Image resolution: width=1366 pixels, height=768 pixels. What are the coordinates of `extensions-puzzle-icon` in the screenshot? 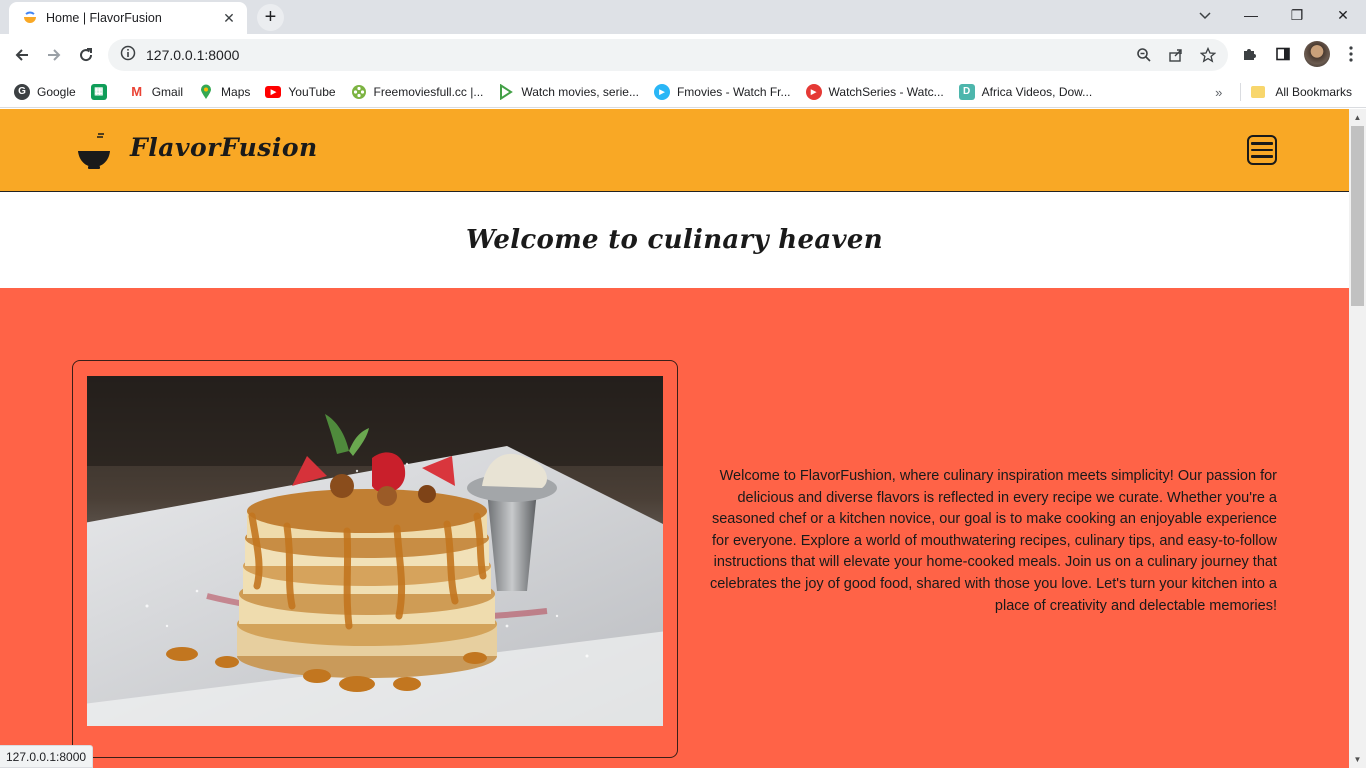 It's located at (1249, 54).